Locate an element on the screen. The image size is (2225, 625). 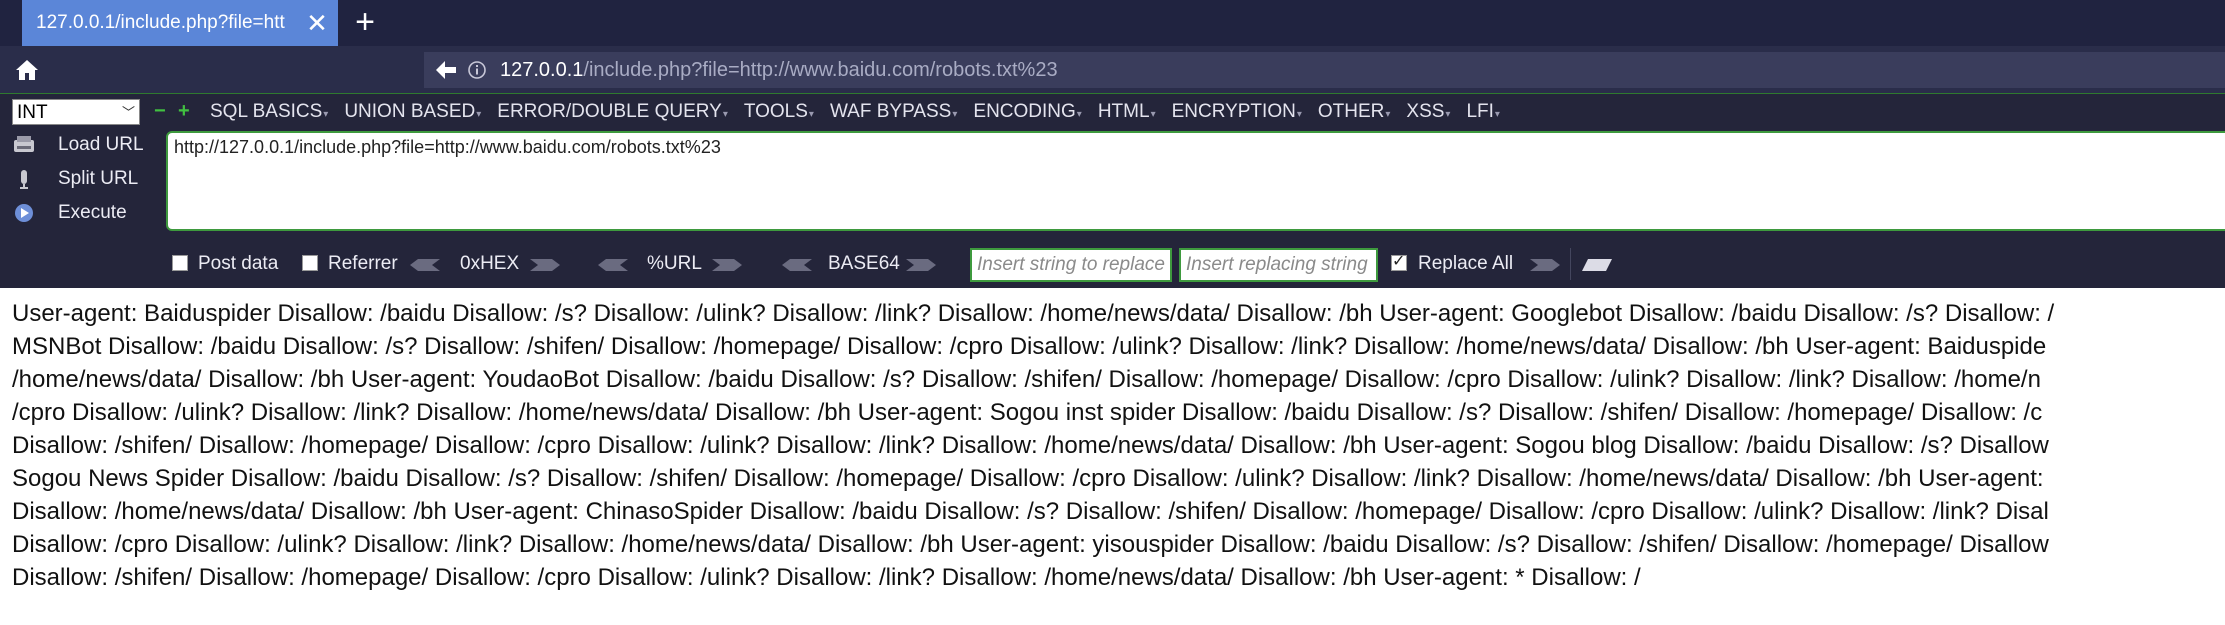
menu-html: HTML▾ is located at coordinates (1127, 112).